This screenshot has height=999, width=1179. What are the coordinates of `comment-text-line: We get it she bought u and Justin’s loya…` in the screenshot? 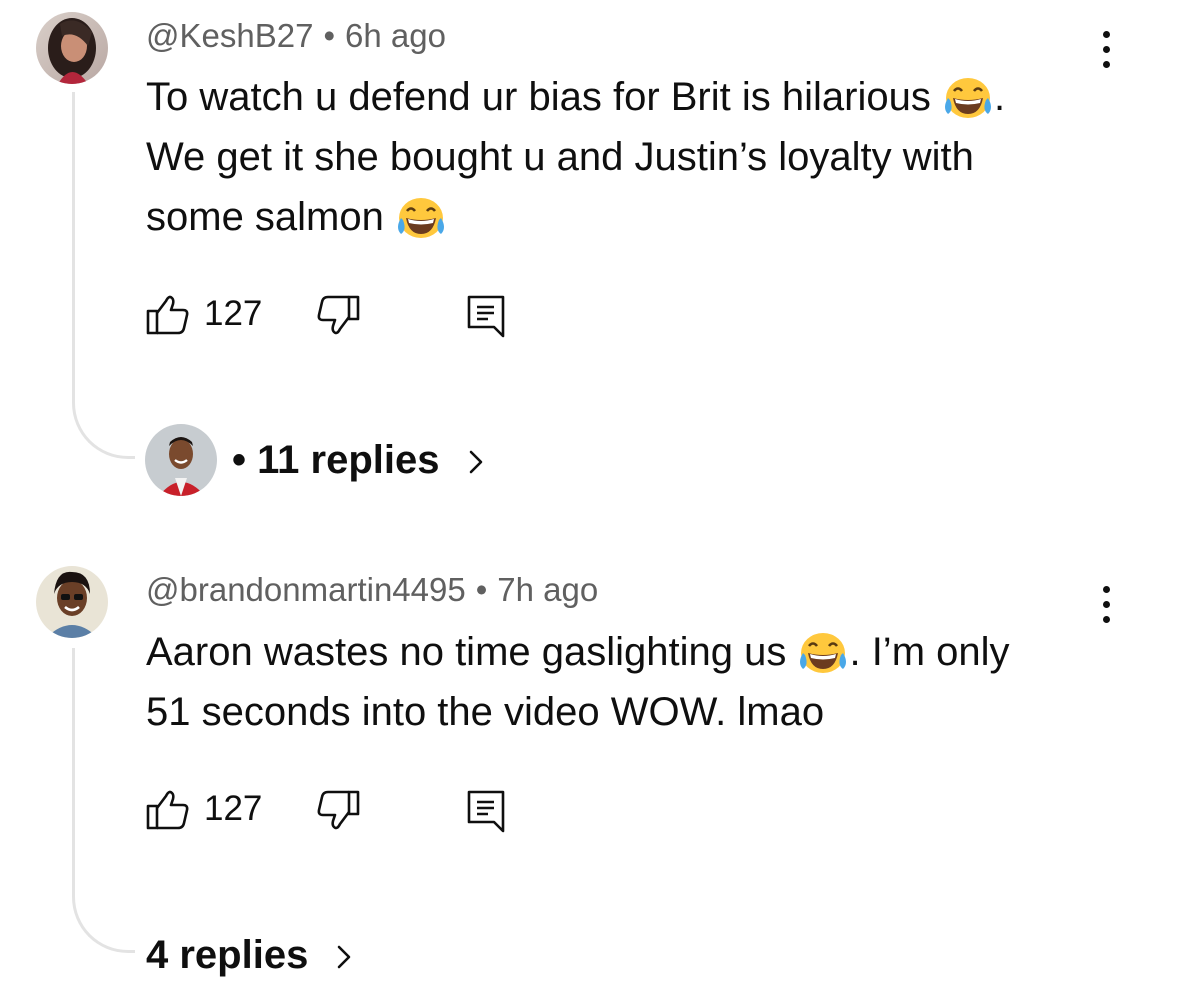 It's located at (560, 157).